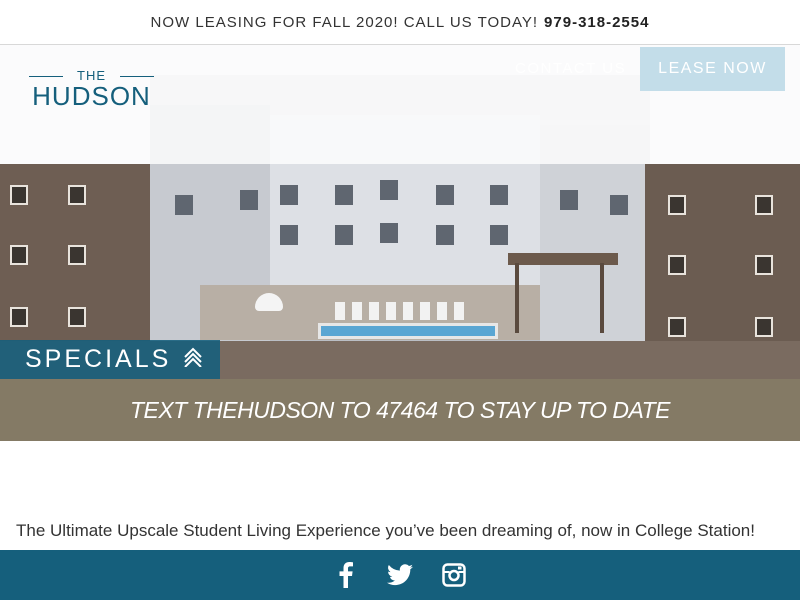  What do you see at coordinates (408, 331) in the screenshot?
I see `pool` at bounding box center [408, 331].